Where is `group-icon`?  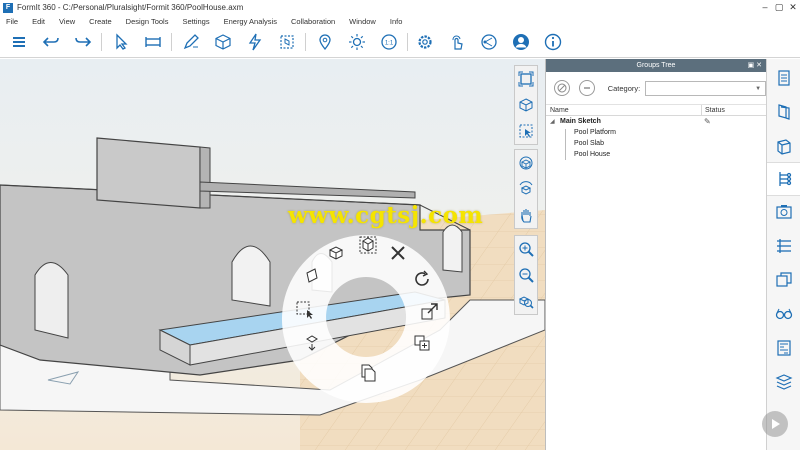 group-icon is located at coordinates (287, 42).